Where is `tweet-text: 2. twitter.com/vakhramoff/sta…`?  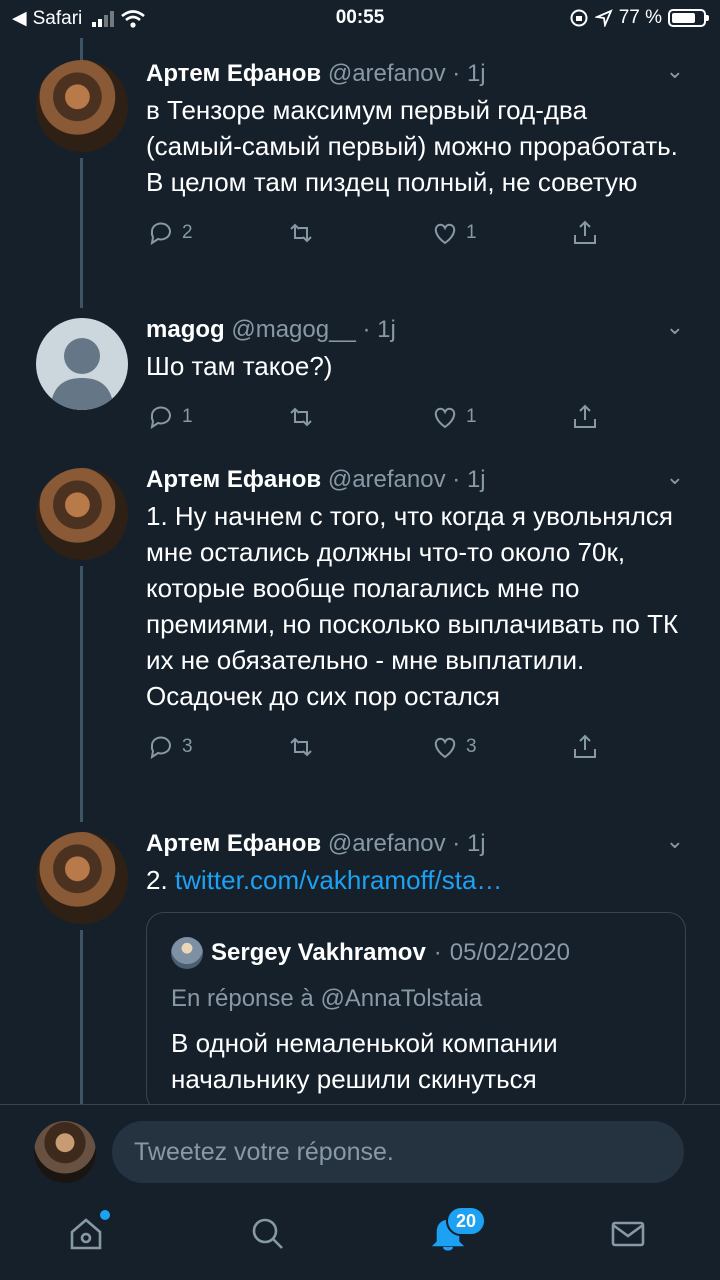 tweet-text: 2. twitter.com/vakhramoff/sta… is located at coordinates (415, 880).